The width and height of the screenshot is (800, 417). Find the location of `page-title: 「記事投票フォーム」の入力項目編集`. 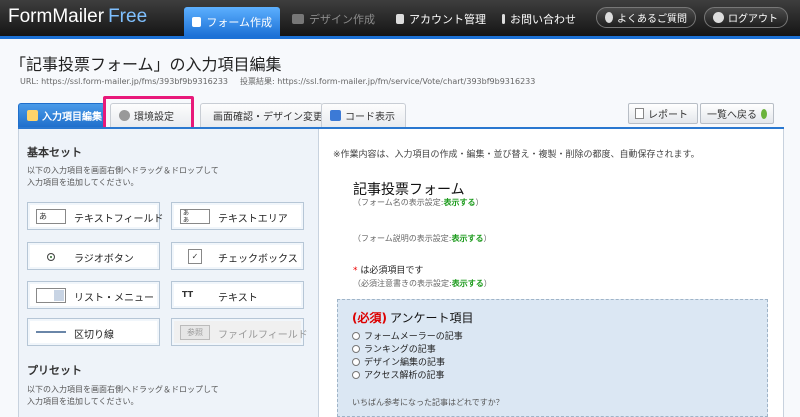

page-title: 「記事投票フォーム」の入力項目編集 is located at coordinates (146, 64).